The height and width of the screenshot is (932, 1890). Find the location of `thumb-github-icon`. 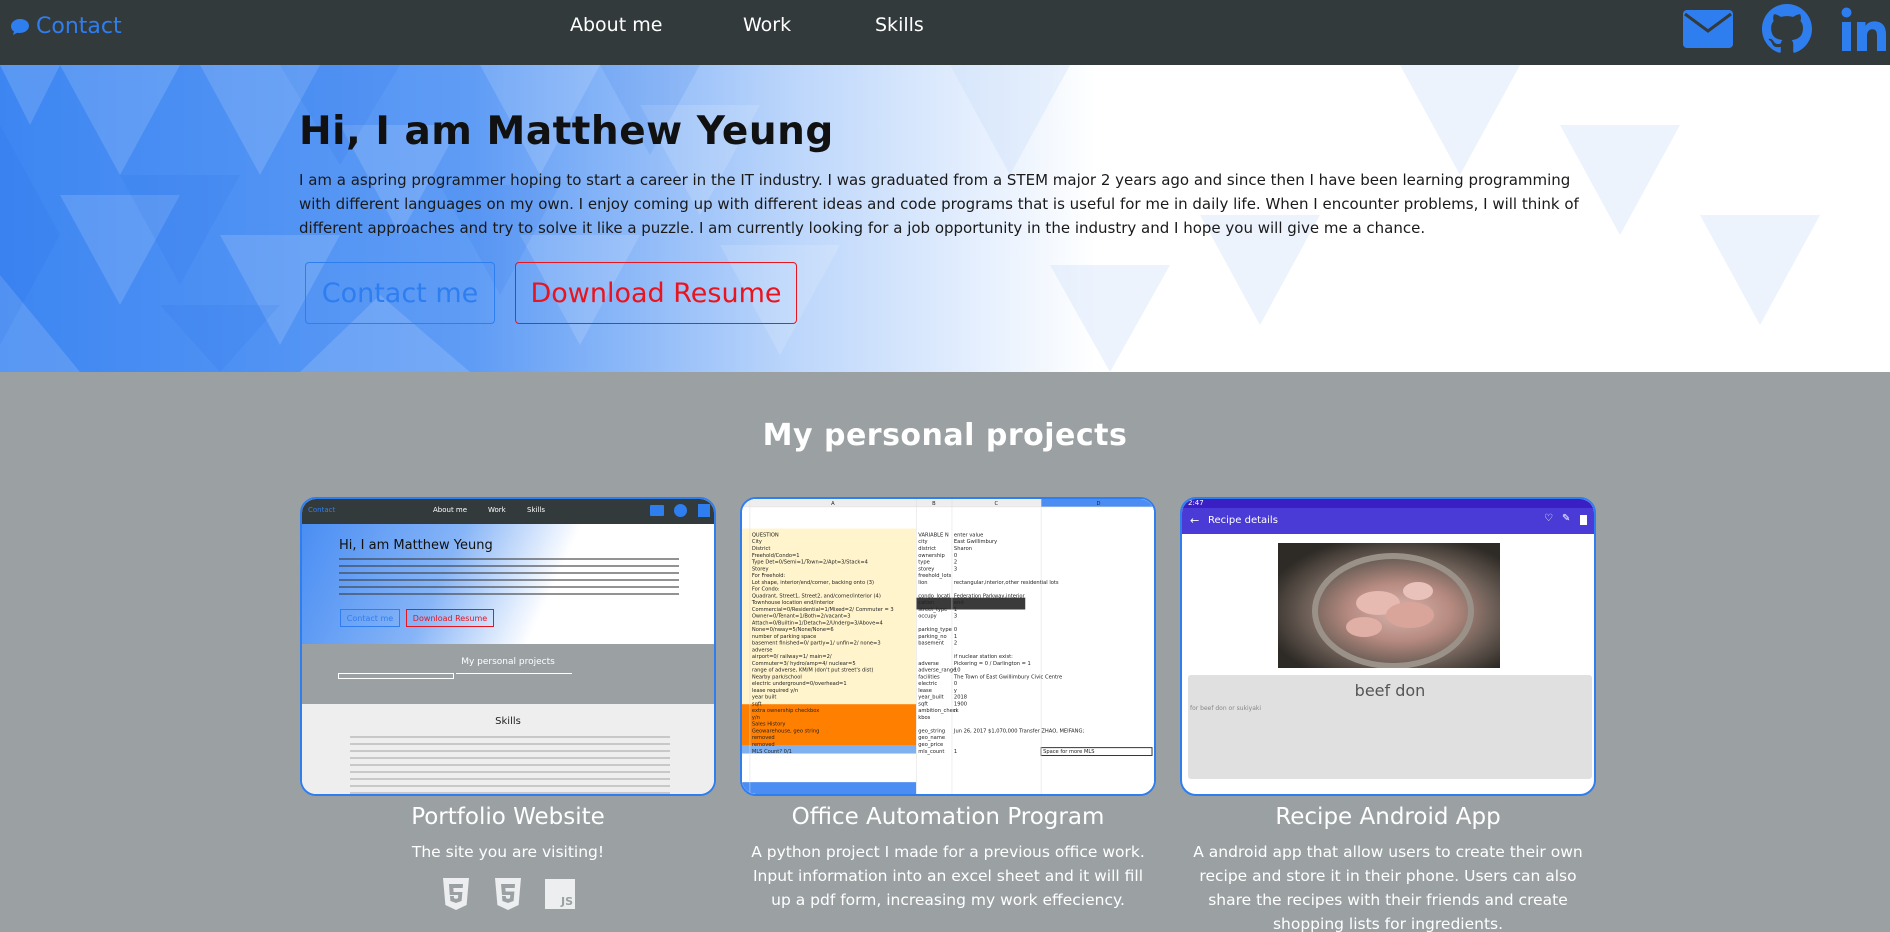

thumb-github-icon is located at coordinates (680, 510).